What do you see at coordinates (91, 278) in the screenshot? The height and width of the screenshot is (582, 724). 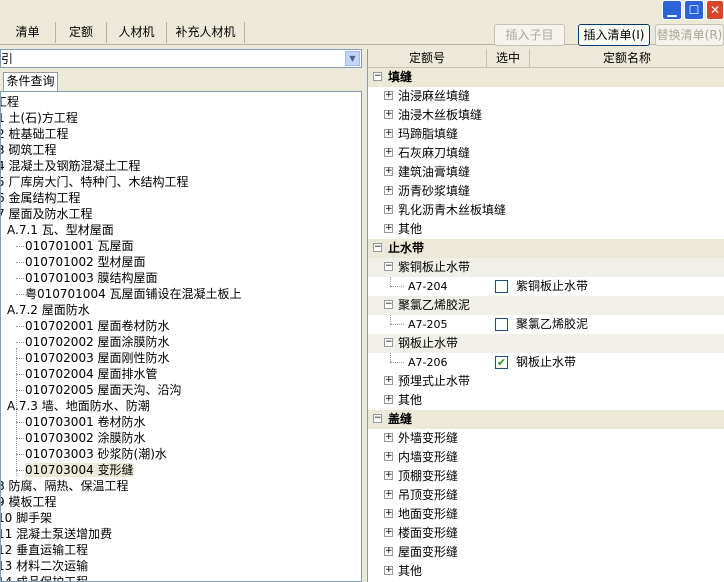 I see `tree-item: 010701003 膜结构屋面` at bounding box center [91, 278].